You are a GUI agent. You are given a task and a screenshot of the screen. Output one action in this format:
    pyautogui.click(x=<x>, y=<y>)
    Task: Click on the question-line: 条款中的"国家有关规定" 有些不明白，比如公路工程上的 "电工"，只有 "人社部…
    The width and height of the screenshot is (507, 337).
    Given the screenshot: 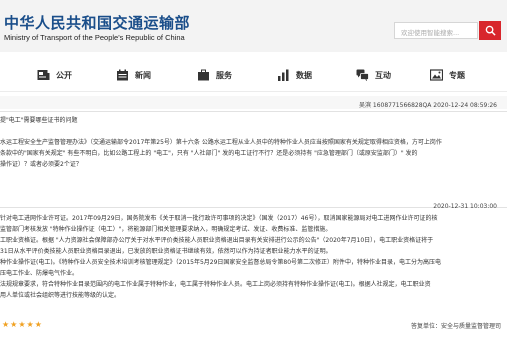 What is the action you would take?
    pyautogui.click(x=209, y=153)
    